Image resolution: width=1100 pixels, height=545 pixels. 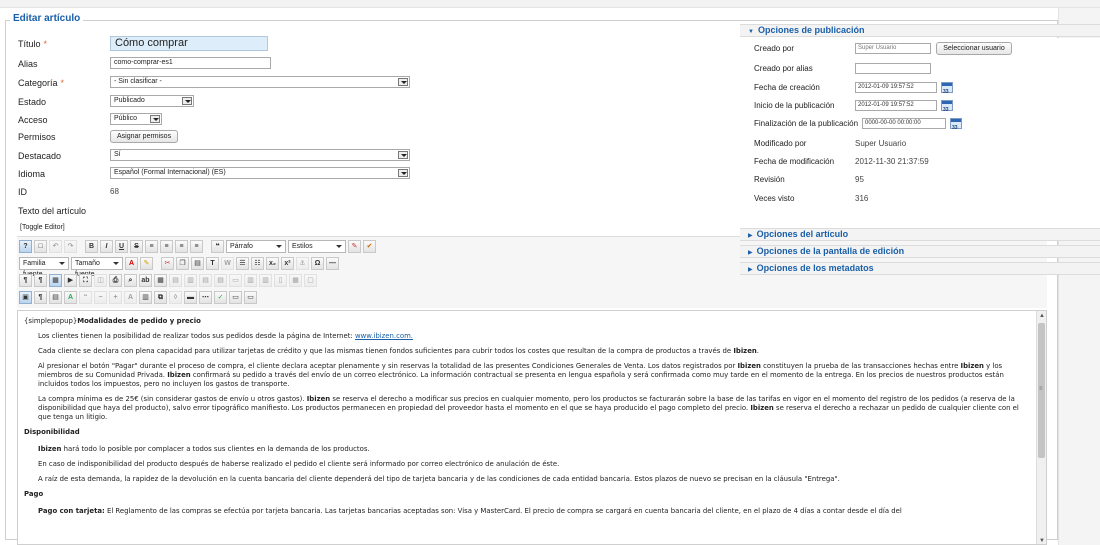 What do you see at coordinates (257, 263) in the screenshot?
I see `numbered-list-icon: ☷` at bounding box center [257, 263].